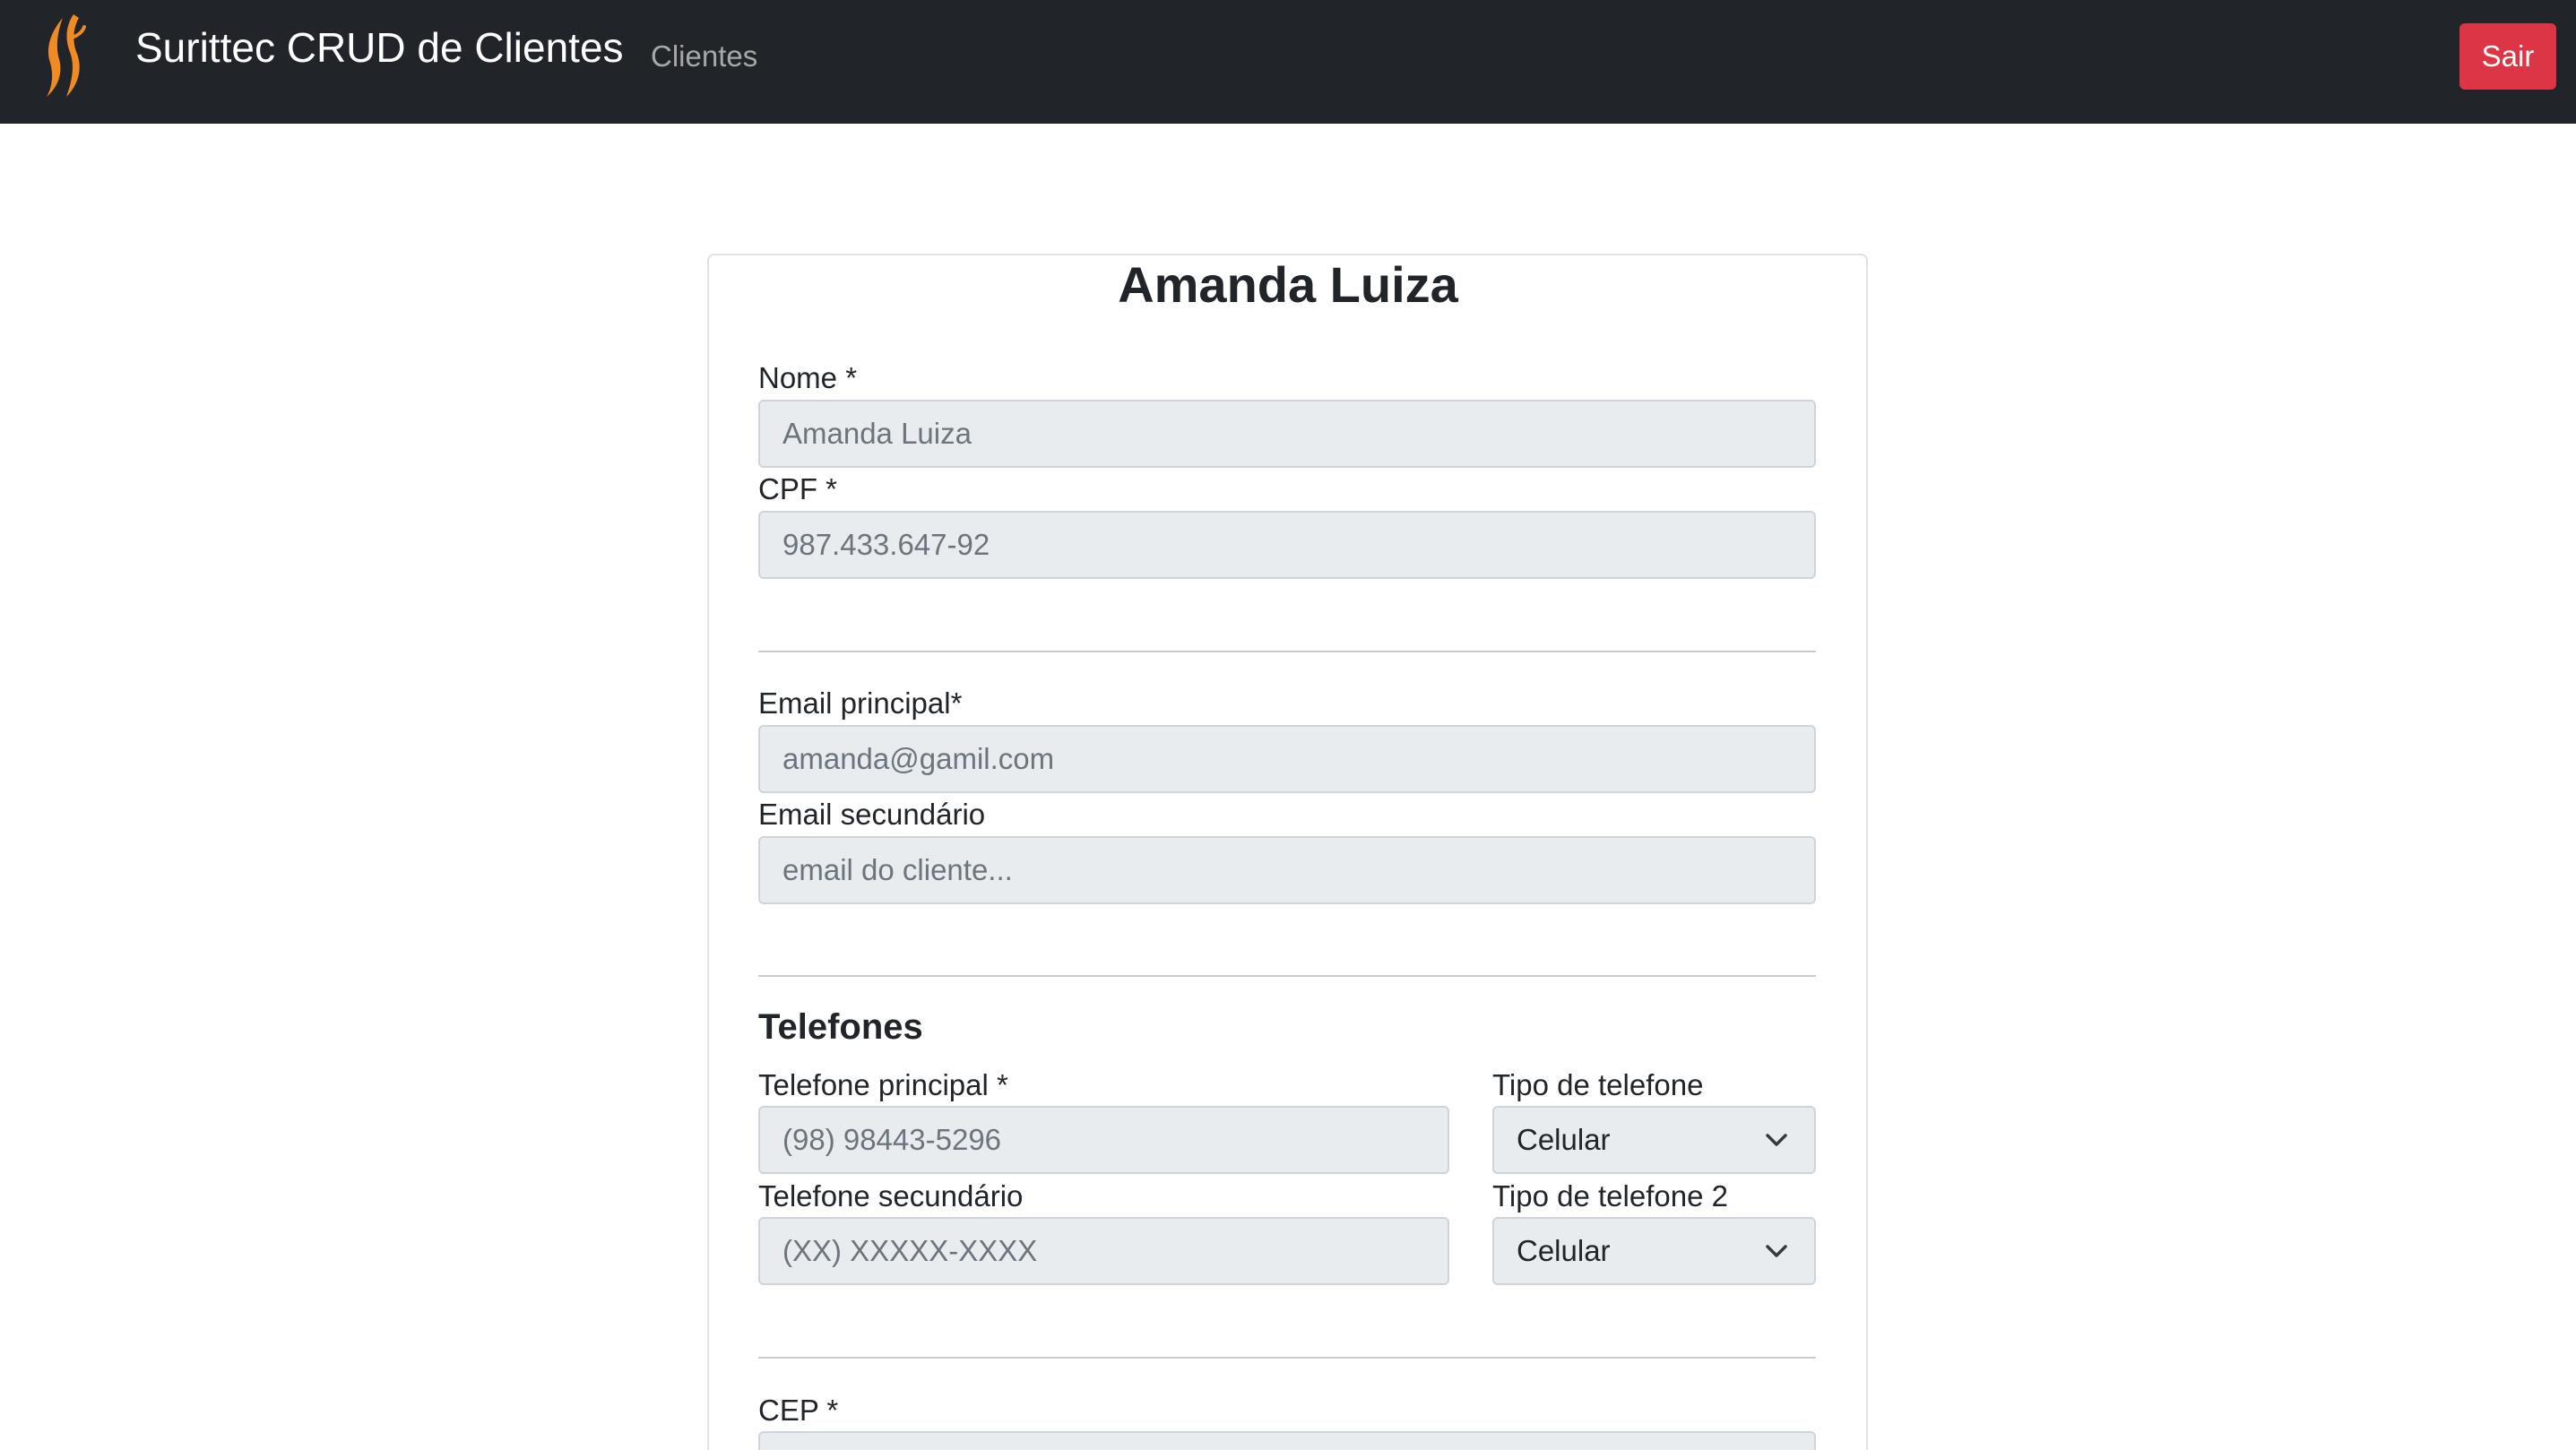 Image resolution: width=2576 pixels, height=1450 pixels. I want to click on email-principal-field, so click(1287, 759).